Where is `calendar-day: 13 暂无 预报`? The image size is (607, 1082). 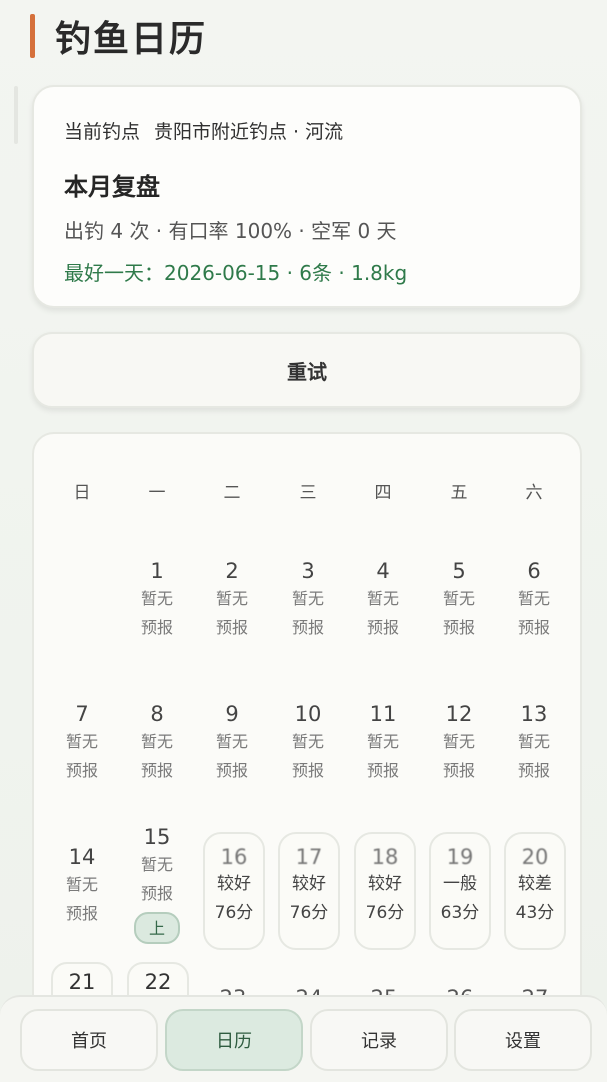 calendar-day: 13 暂无 预报 is located at coordinates (534, 760).